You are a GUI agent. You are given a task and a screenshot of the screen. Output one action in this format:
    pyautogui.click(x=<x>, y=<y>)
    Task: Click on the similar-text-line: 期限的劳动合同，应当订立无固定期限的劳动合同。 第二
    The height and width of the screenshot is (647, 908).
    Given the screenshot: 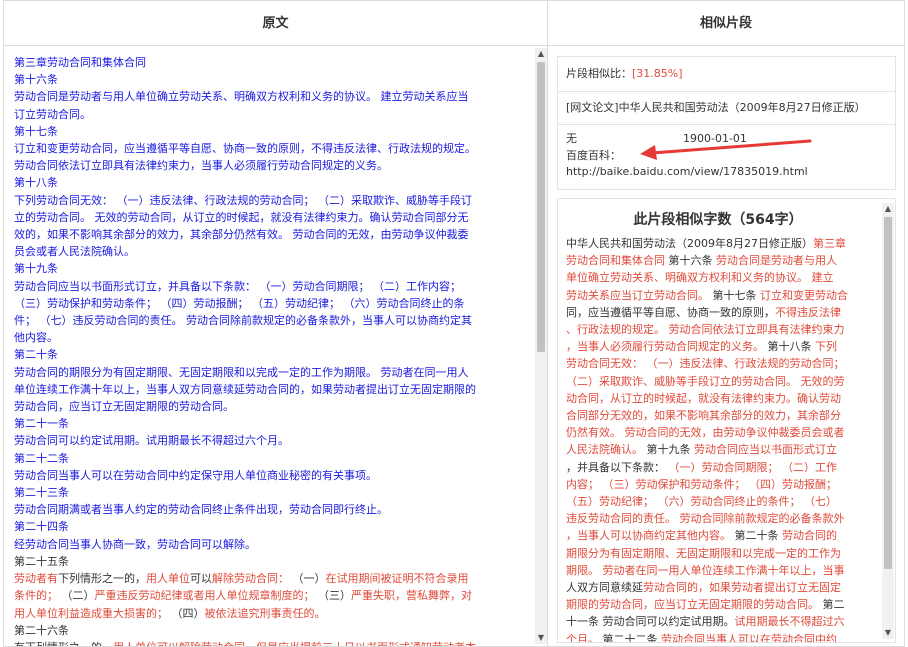 What is the action you would take?
    pyautogui.click(x=718, y=604)
    